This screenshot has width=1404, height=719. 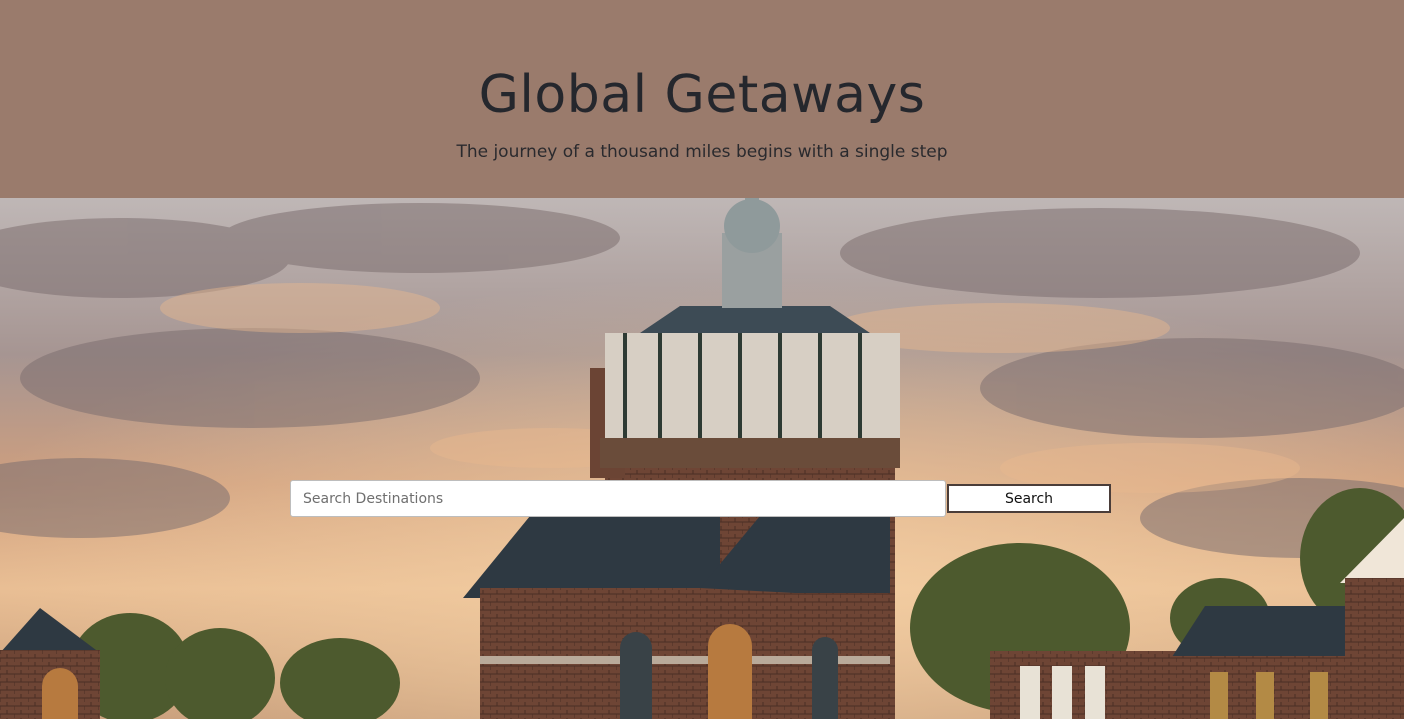 I want to click on site-title: Global Getaways, so click(x=702, y=95).